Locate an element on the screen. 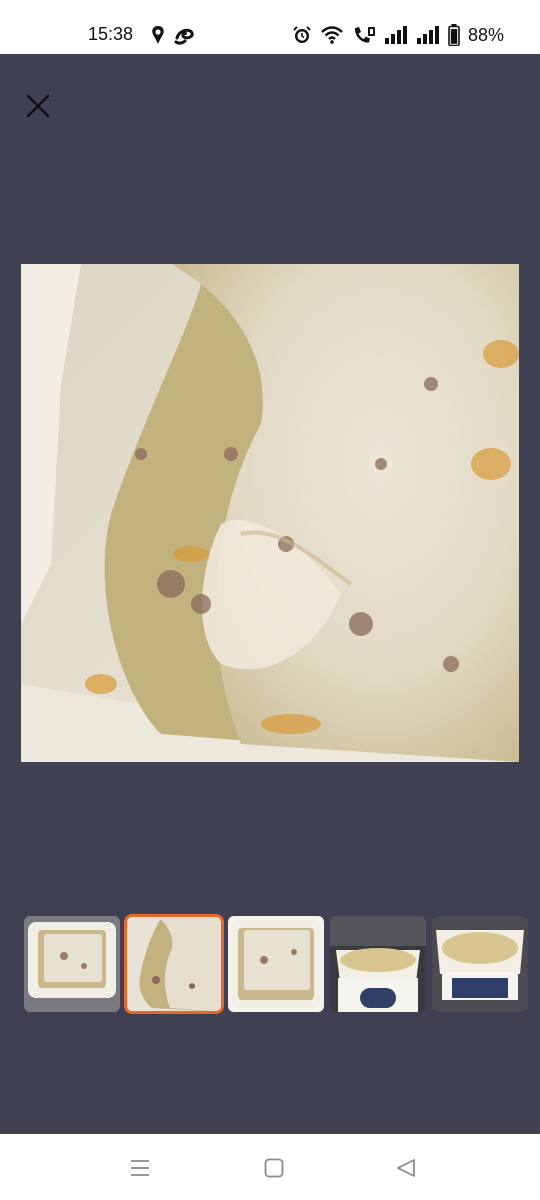  back-icon is located at coordinates (406, 1168).